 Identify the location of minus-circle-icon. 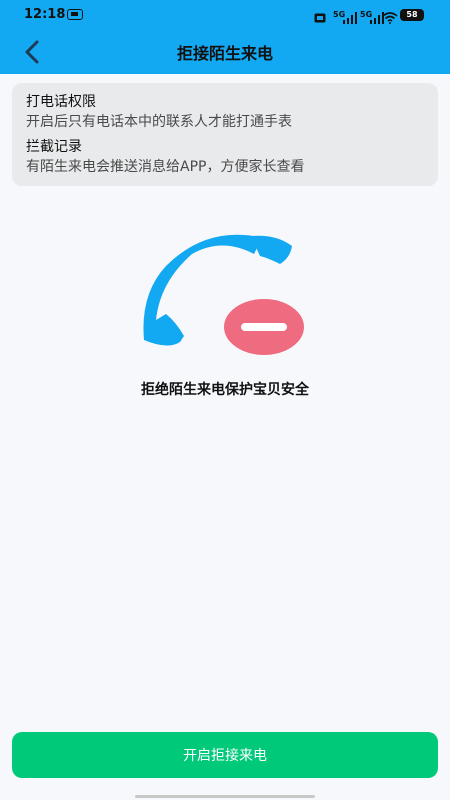
(264, 327).